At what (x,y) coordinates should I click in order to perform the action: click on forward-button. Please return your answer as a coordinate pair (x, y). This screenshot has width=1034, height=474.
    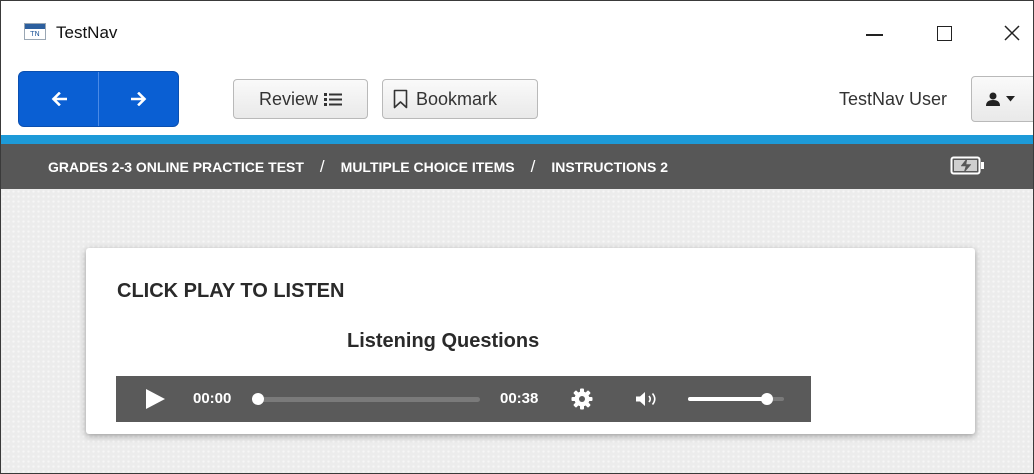
    Looking at the image, I should click on (138, 99).